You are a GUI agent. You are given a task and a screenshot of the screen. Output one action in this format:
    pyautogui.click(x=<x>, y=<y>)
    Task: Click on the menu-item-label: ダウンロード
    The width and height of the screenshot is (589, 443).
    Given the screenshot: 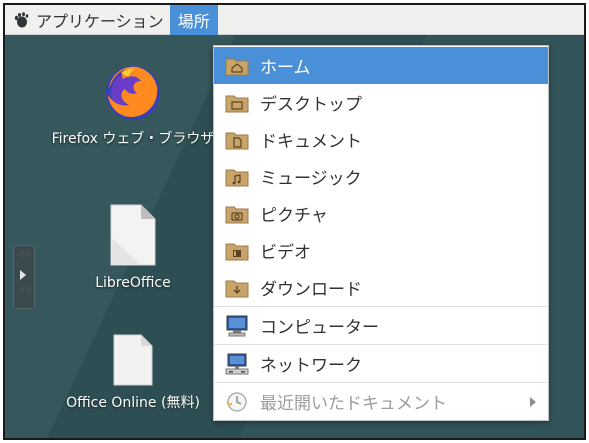 What is the action you would take?
    pyautogui.click(x=311, y=290)
    